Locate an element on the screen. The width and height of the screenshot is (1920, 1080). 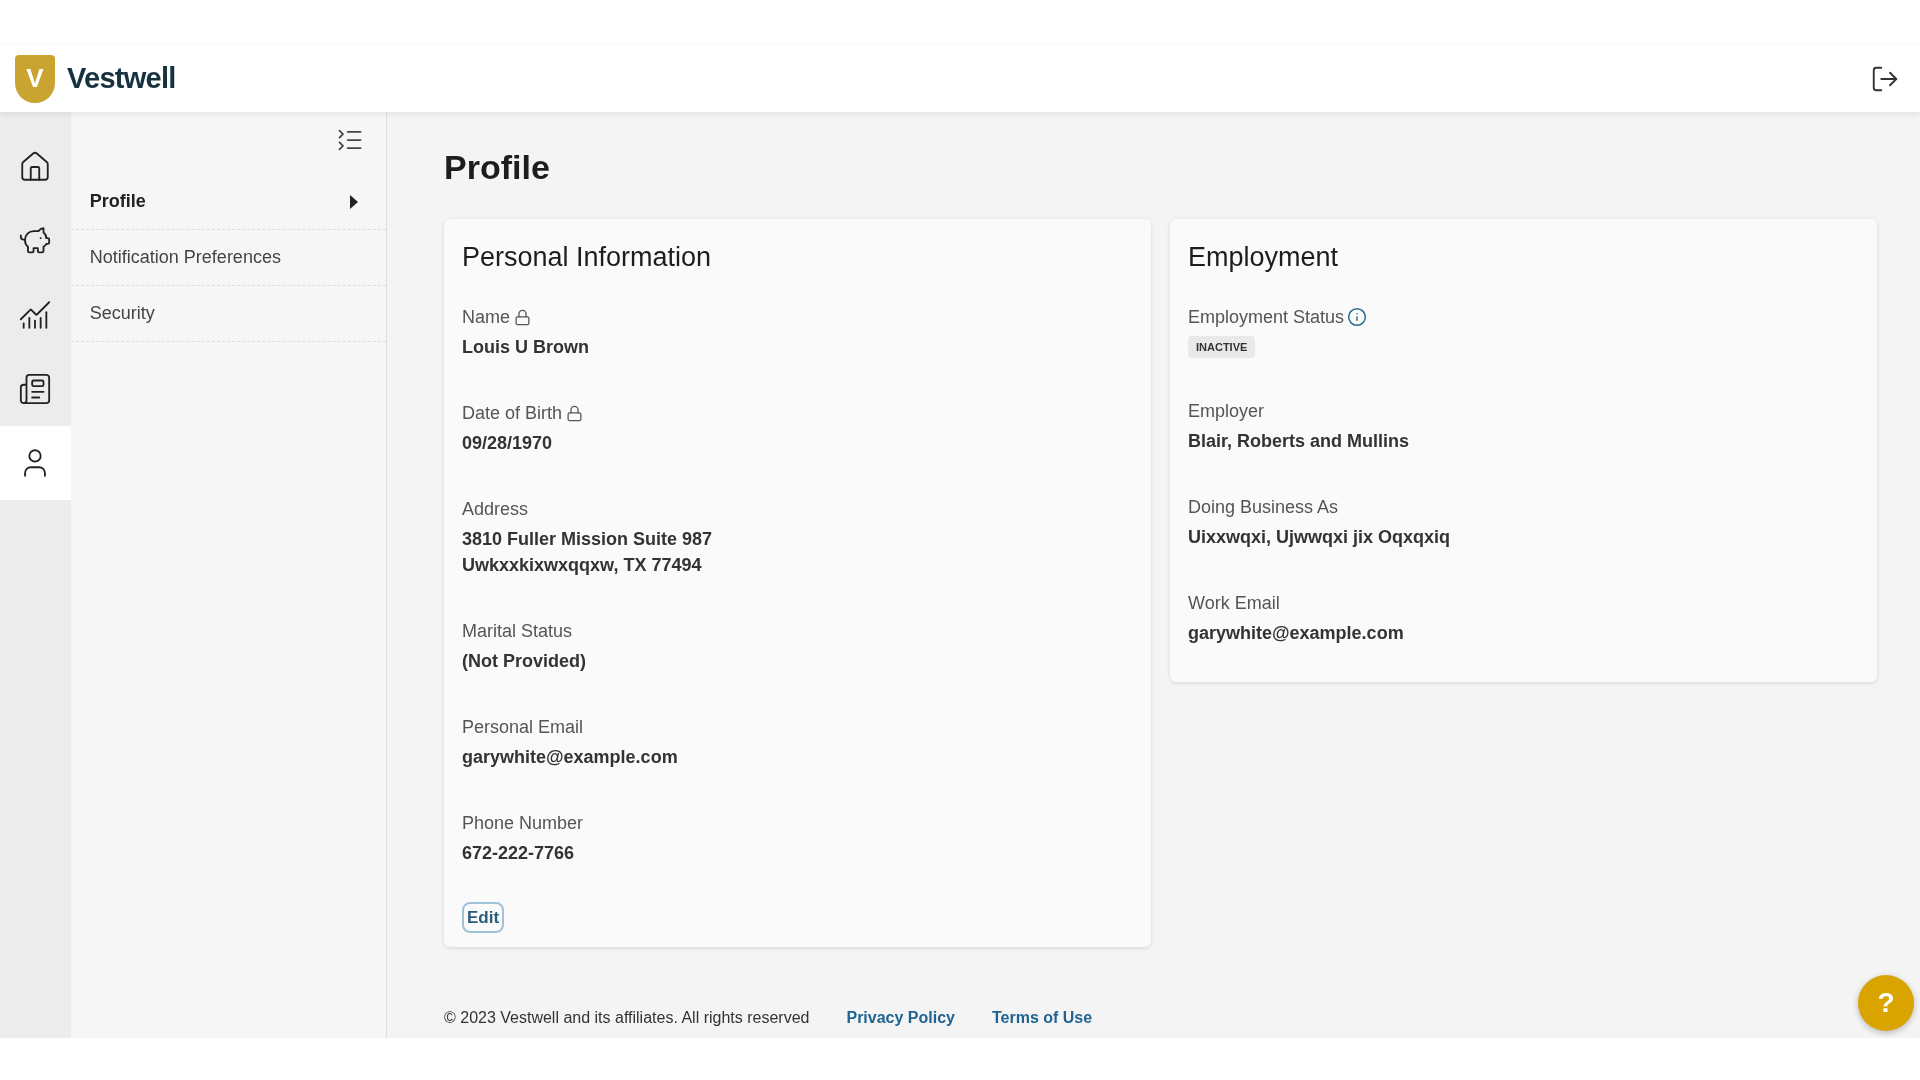
footer-link: Privacy Policy is located at coordinates (900, 1018).